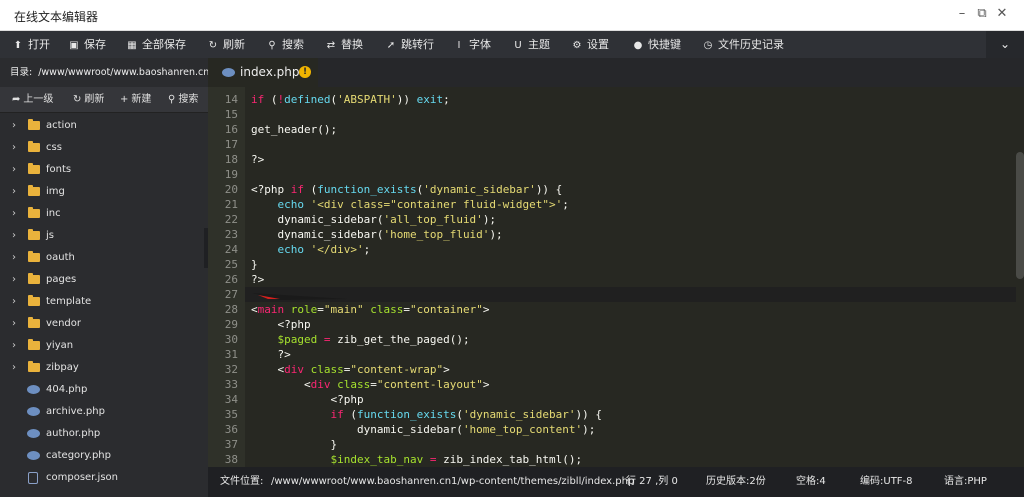 The height and width of the screenshot is (497, 1024). What do you see at coordinates (104, 148) in the screenshot?
I see `tree-folder: › css` at bounding box center [104, 148].